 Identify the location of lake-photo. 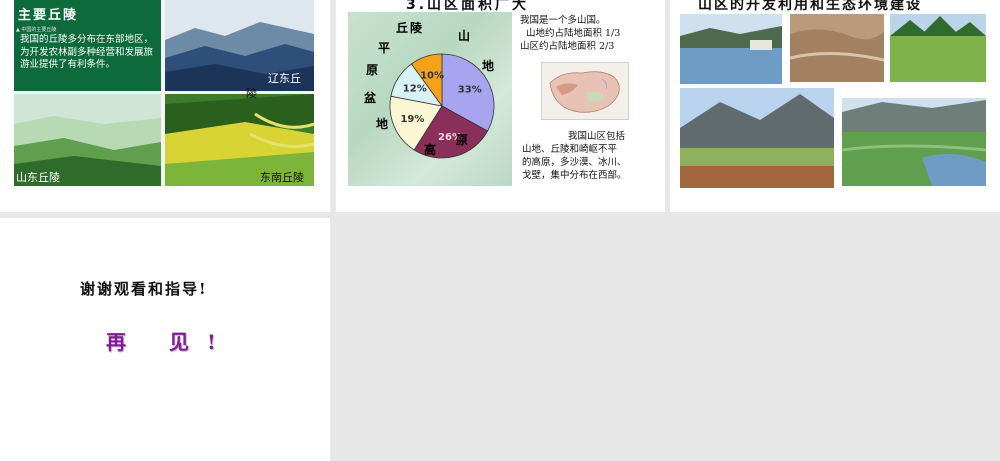
(731, 49).